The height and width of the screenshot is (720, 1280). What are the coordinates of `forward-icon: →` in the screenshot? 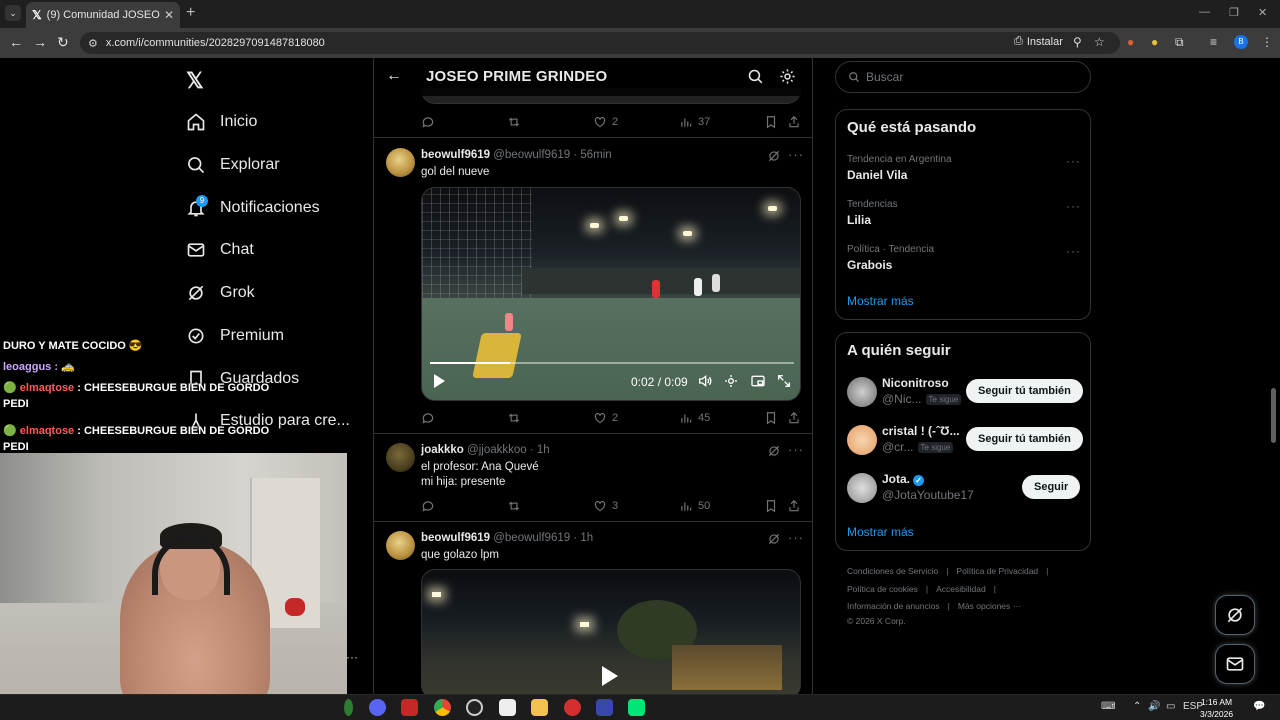 It's located at (40, 42).